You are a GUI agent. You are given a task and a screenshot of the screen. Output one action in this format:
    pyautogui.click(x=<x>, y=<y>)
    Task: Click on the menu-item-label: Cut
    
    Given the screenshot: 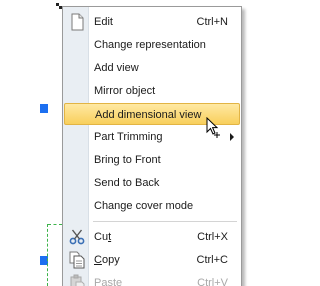 What is the action you would take?
    pyautogui.click(x=103, y=237)
    